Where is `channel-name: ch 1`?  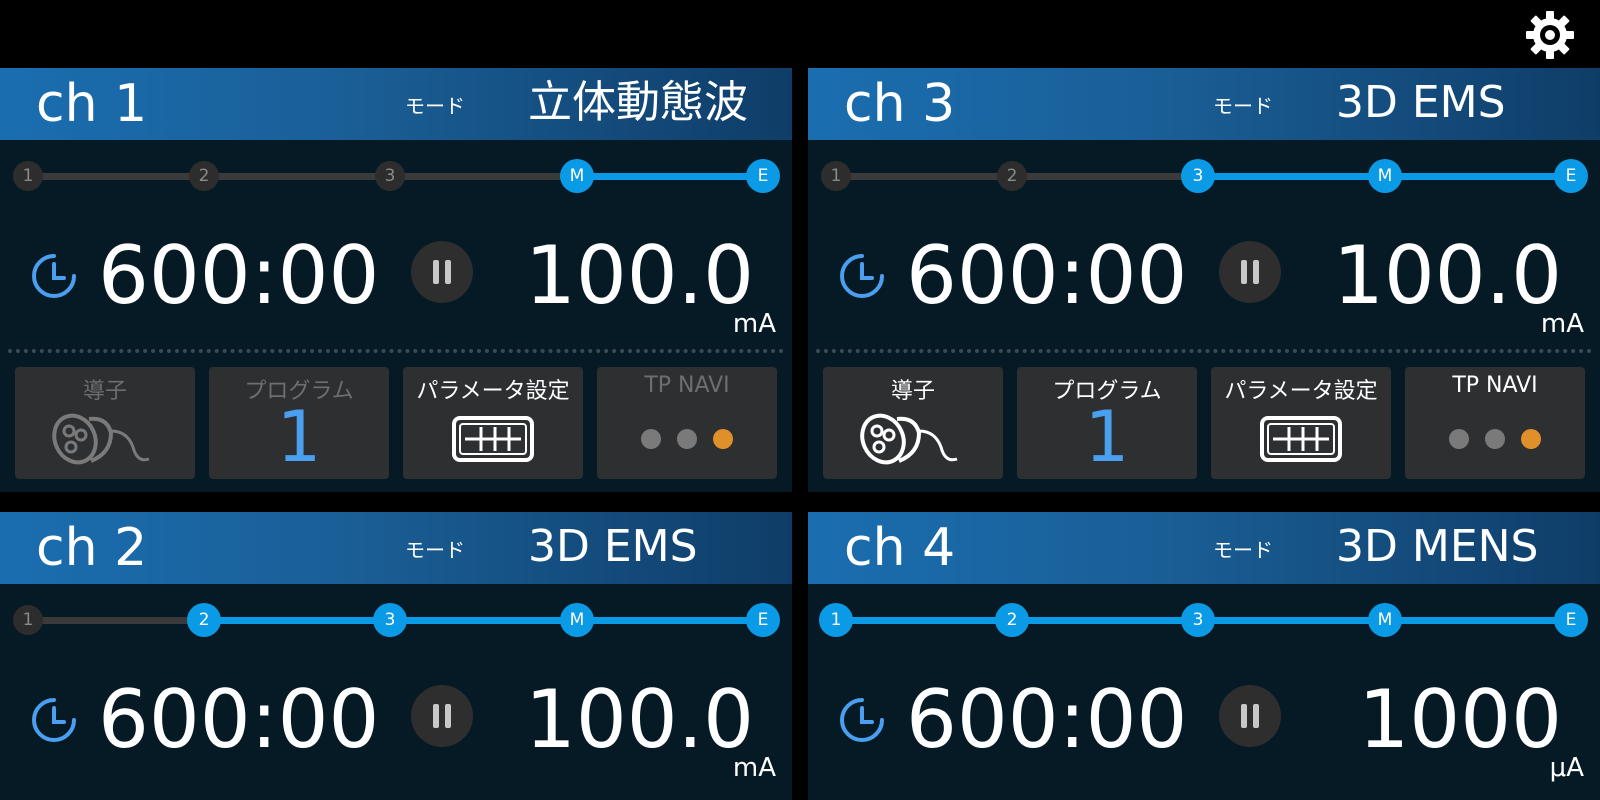
channel-name: ch 1 is located at coordinates (92, 104).